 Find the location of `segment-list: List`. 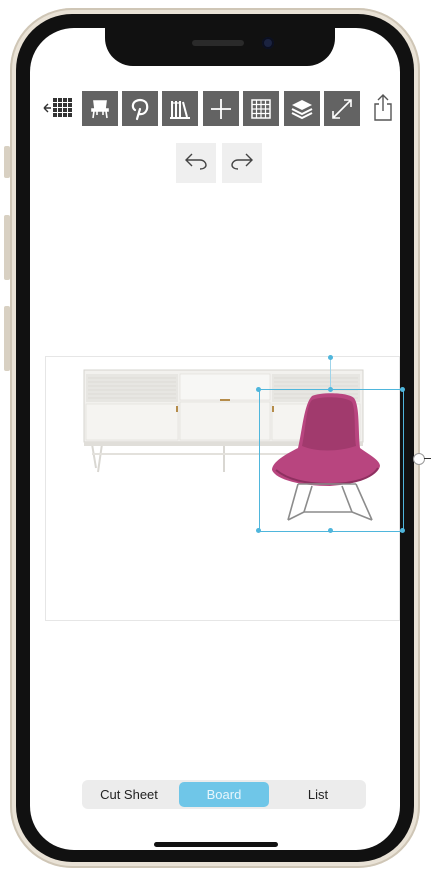

segment-list: List is located at coordinates (318, 794).